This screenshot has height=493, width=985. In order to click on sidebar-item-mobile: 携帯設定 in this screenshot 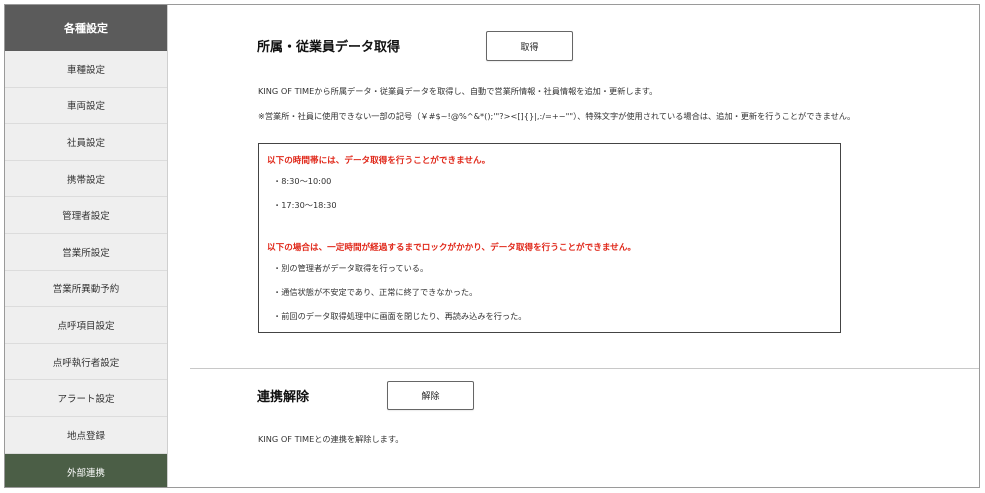, I will do `click(86, 179)`.